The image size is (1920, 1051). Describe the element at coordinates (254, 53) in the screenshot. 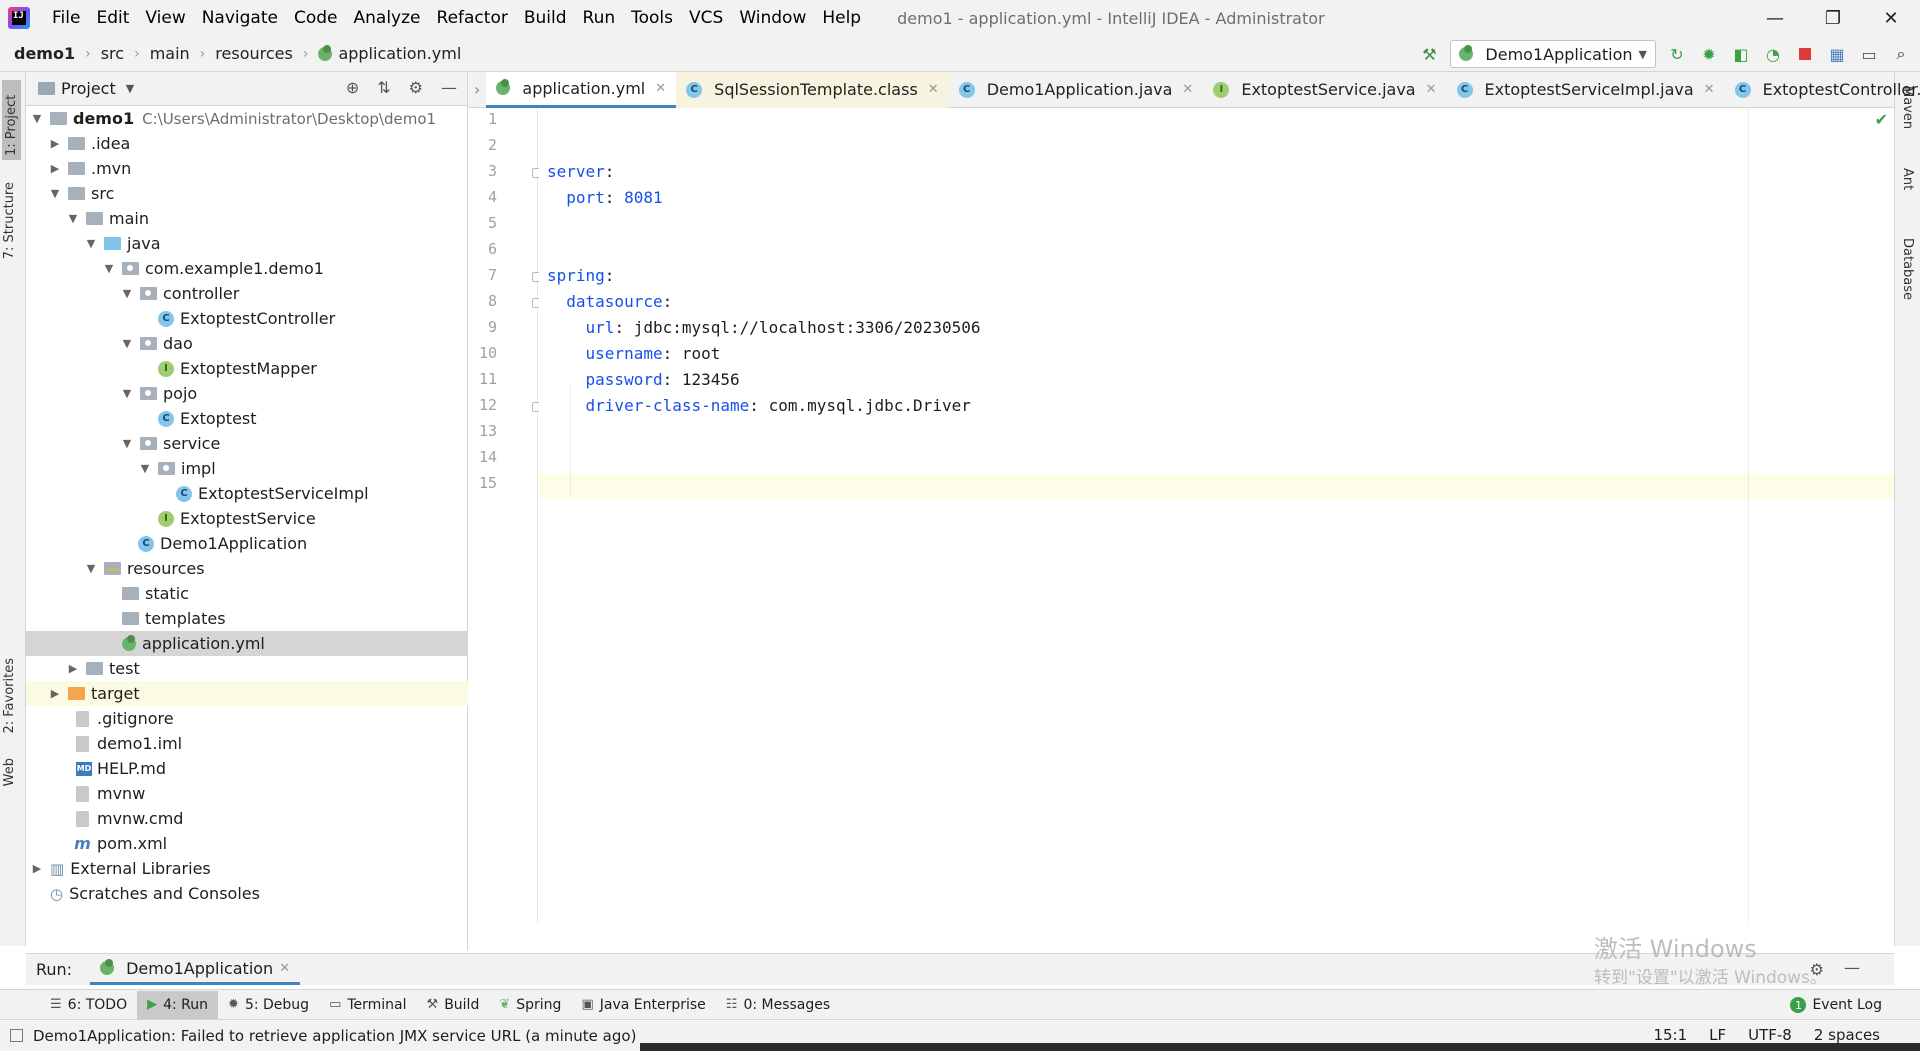

I see `breadcrumb-resources: resources` at that location.